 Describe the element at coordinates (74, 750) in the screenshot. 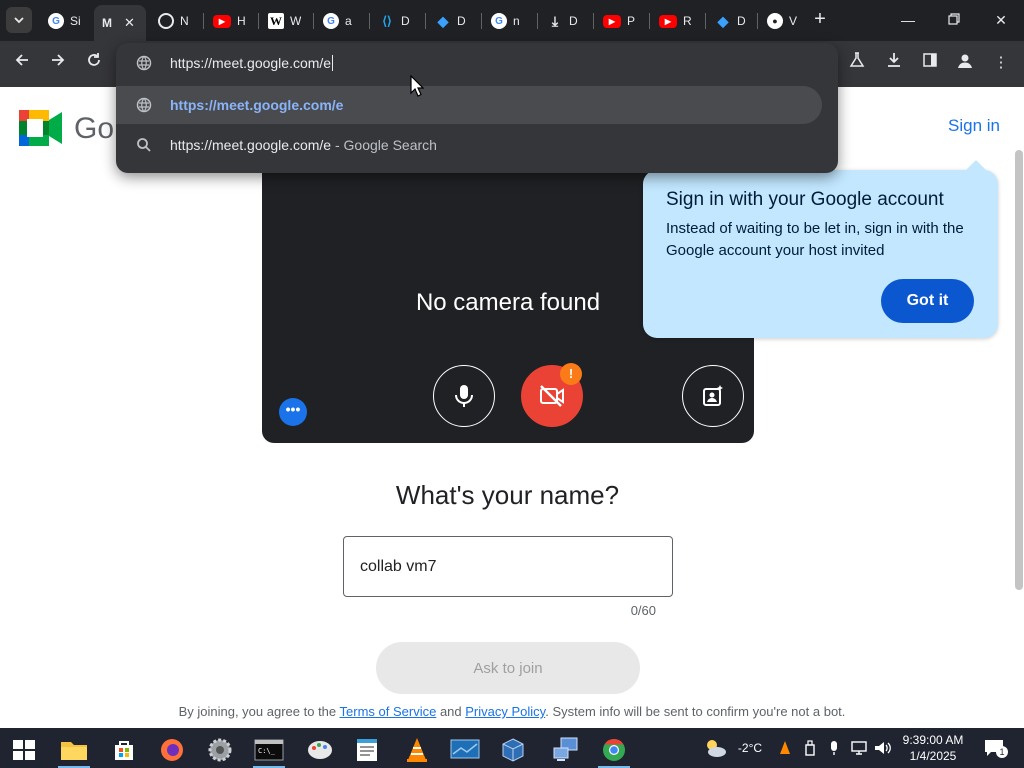

I see `taskbar-file-explorer` at that location.